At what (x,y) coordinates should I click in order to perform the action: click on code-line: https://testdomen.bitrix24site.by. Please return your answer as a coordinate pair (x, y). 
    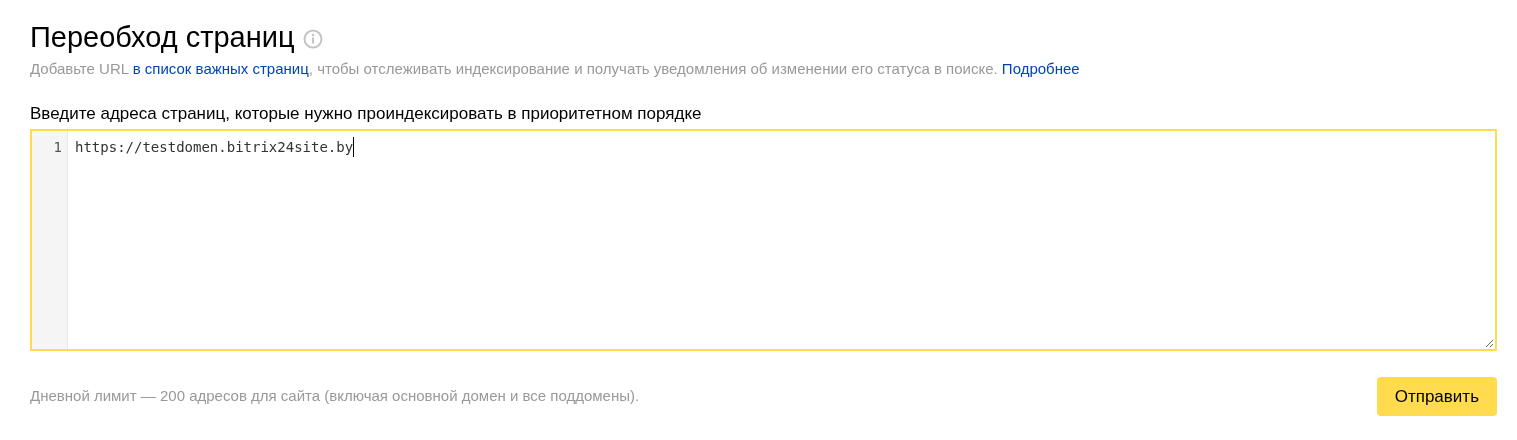
    Looking at the image, I should click on (214, 147).